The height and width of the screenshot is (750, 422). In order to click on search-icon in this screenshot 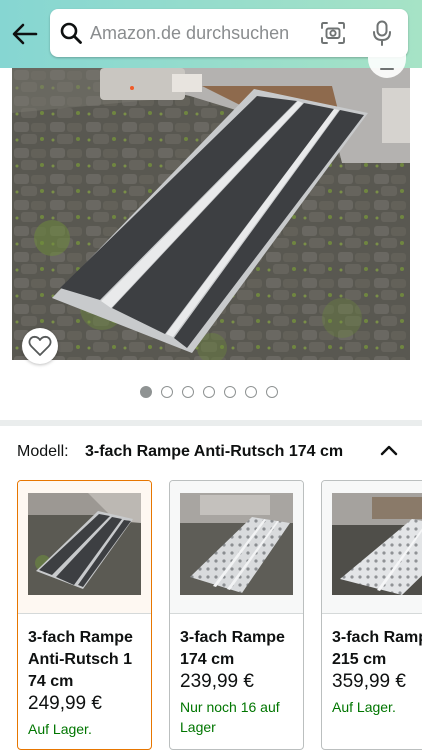, I will do `click(71, 33)`.